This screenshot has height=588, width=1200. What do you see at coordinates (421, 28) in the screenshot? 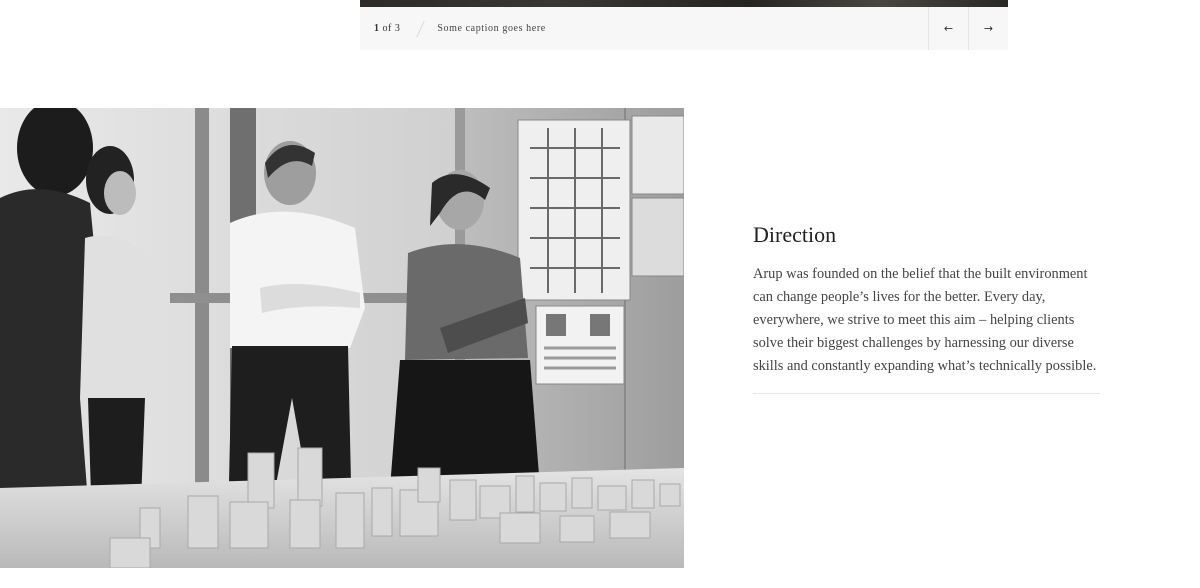
I see `caption-divider` at bounding box center [421, 28].